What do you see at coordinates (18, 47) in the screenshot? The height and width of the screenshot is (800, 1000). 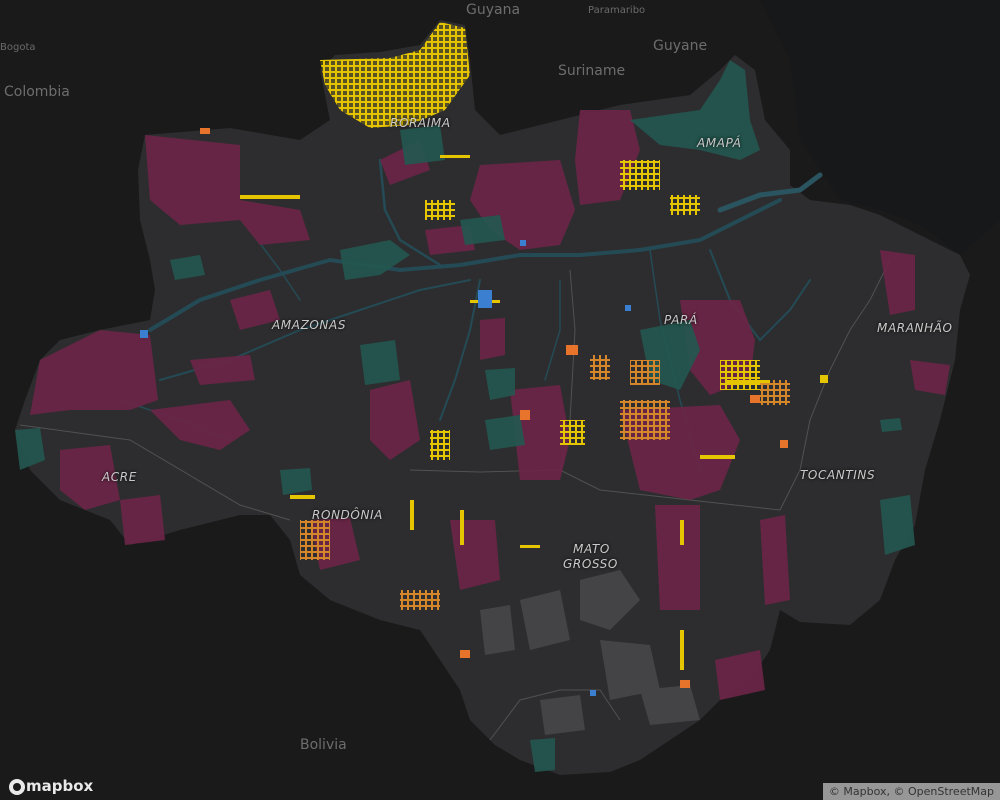 I see `city-label-bogota: Bogota` at bounding box center [18, 47].